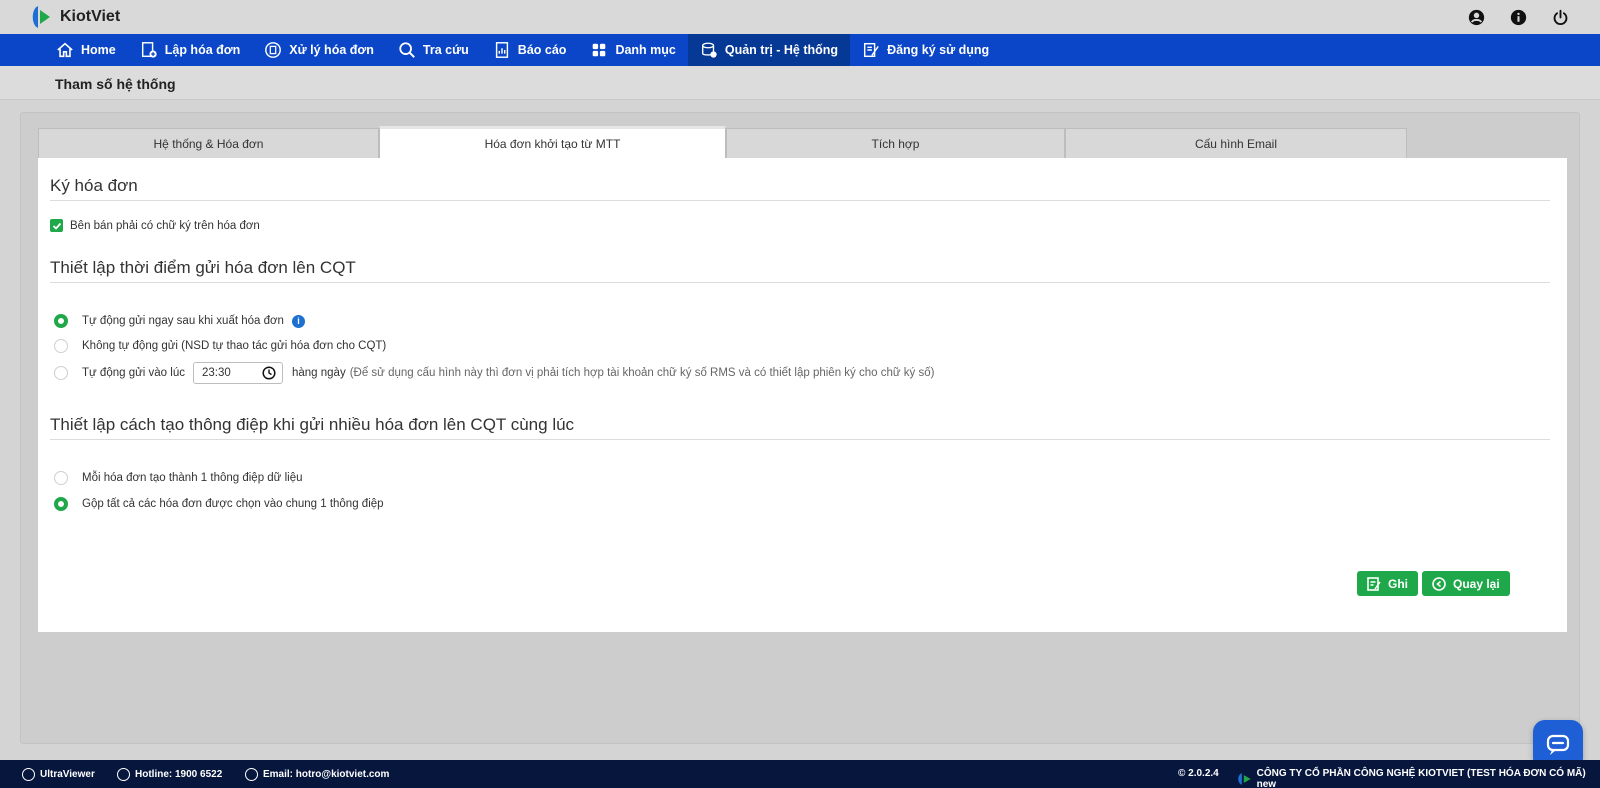 The height and width of the screenshot is (788, 1600). Describe the element at coordinates (61, 504) in the screenshot. I see `message-merge-radio` at that location.